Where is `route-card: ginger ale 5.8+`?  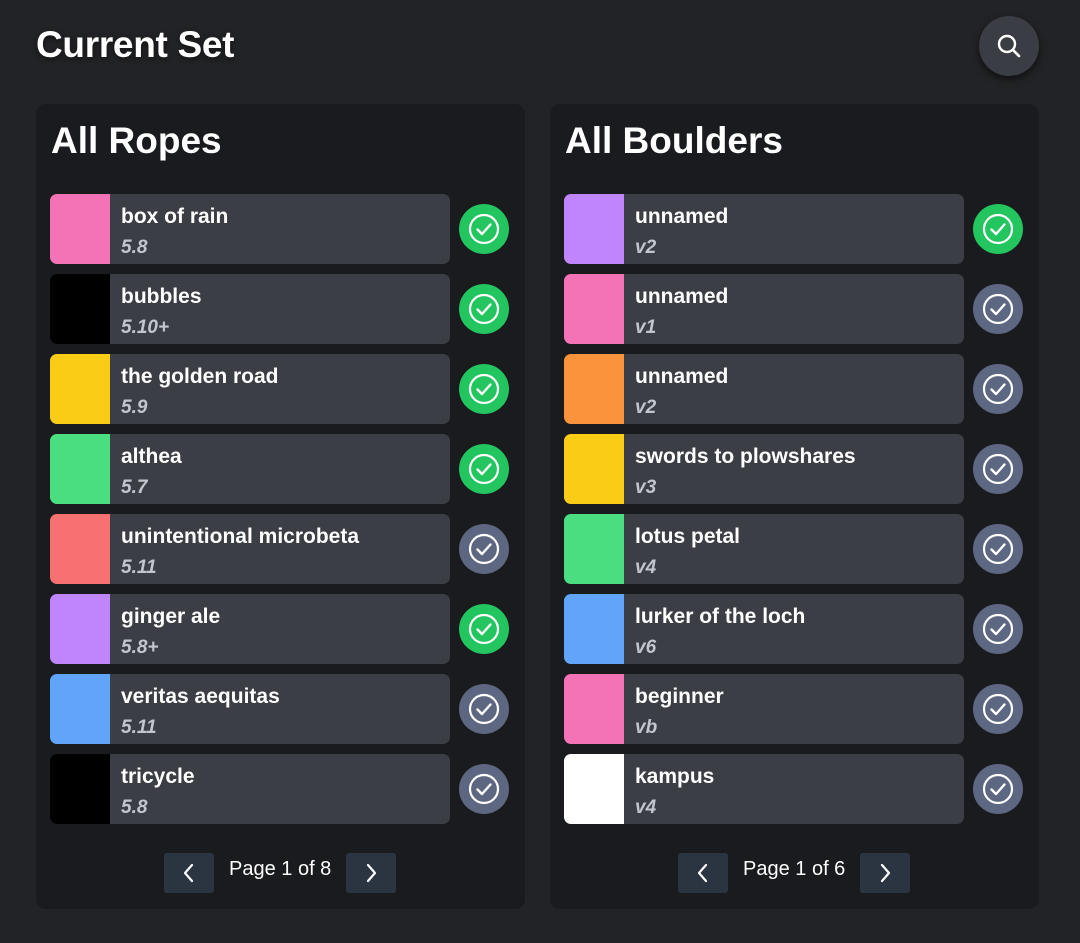
route-card: ginger ale 5.8+ is located at coordinates (250, 629).